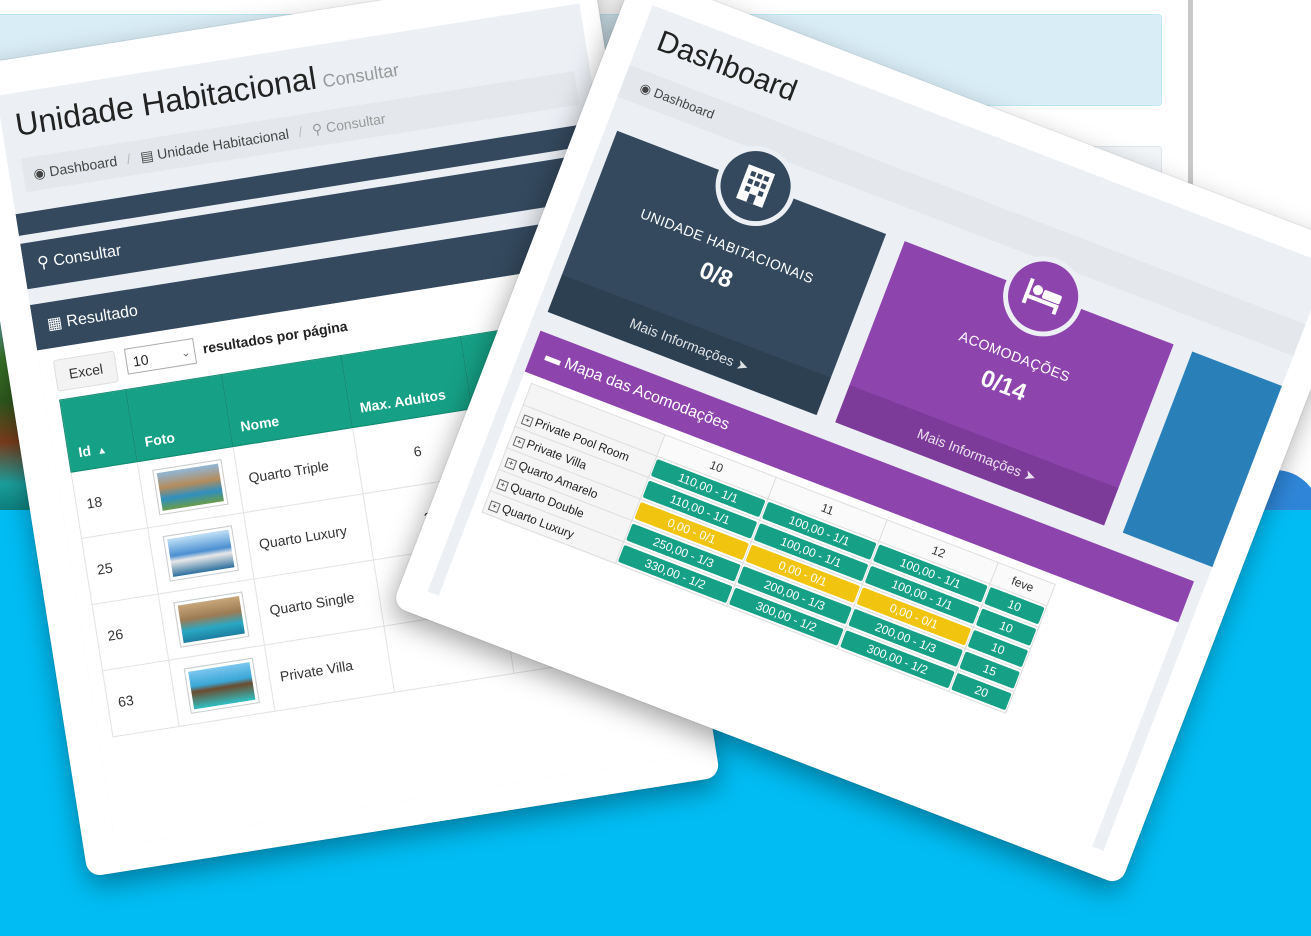  Describe the element at coordinates (102, 451) in the screenshot. I see `sort-asc-icon: ▲` at that location.